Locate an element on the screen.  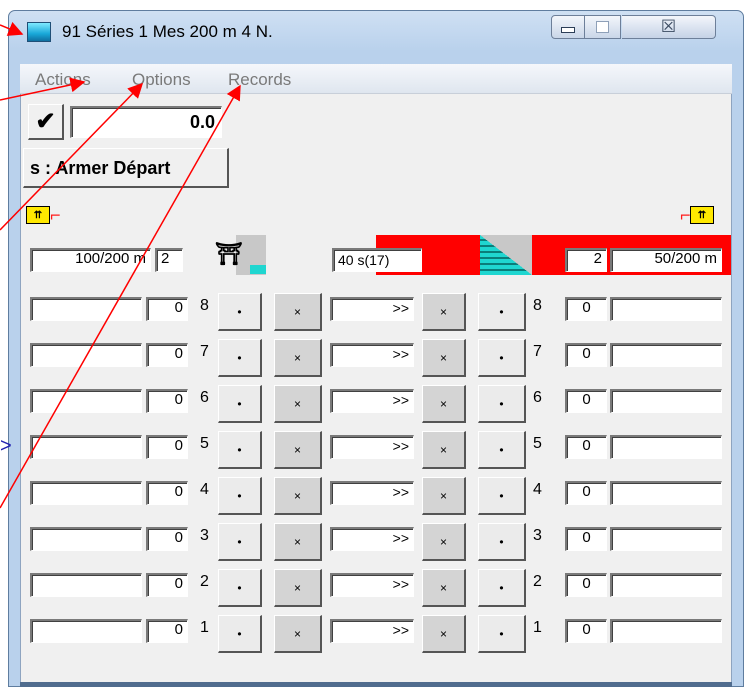
menu-options: Options is located at coordinates (161, 80).